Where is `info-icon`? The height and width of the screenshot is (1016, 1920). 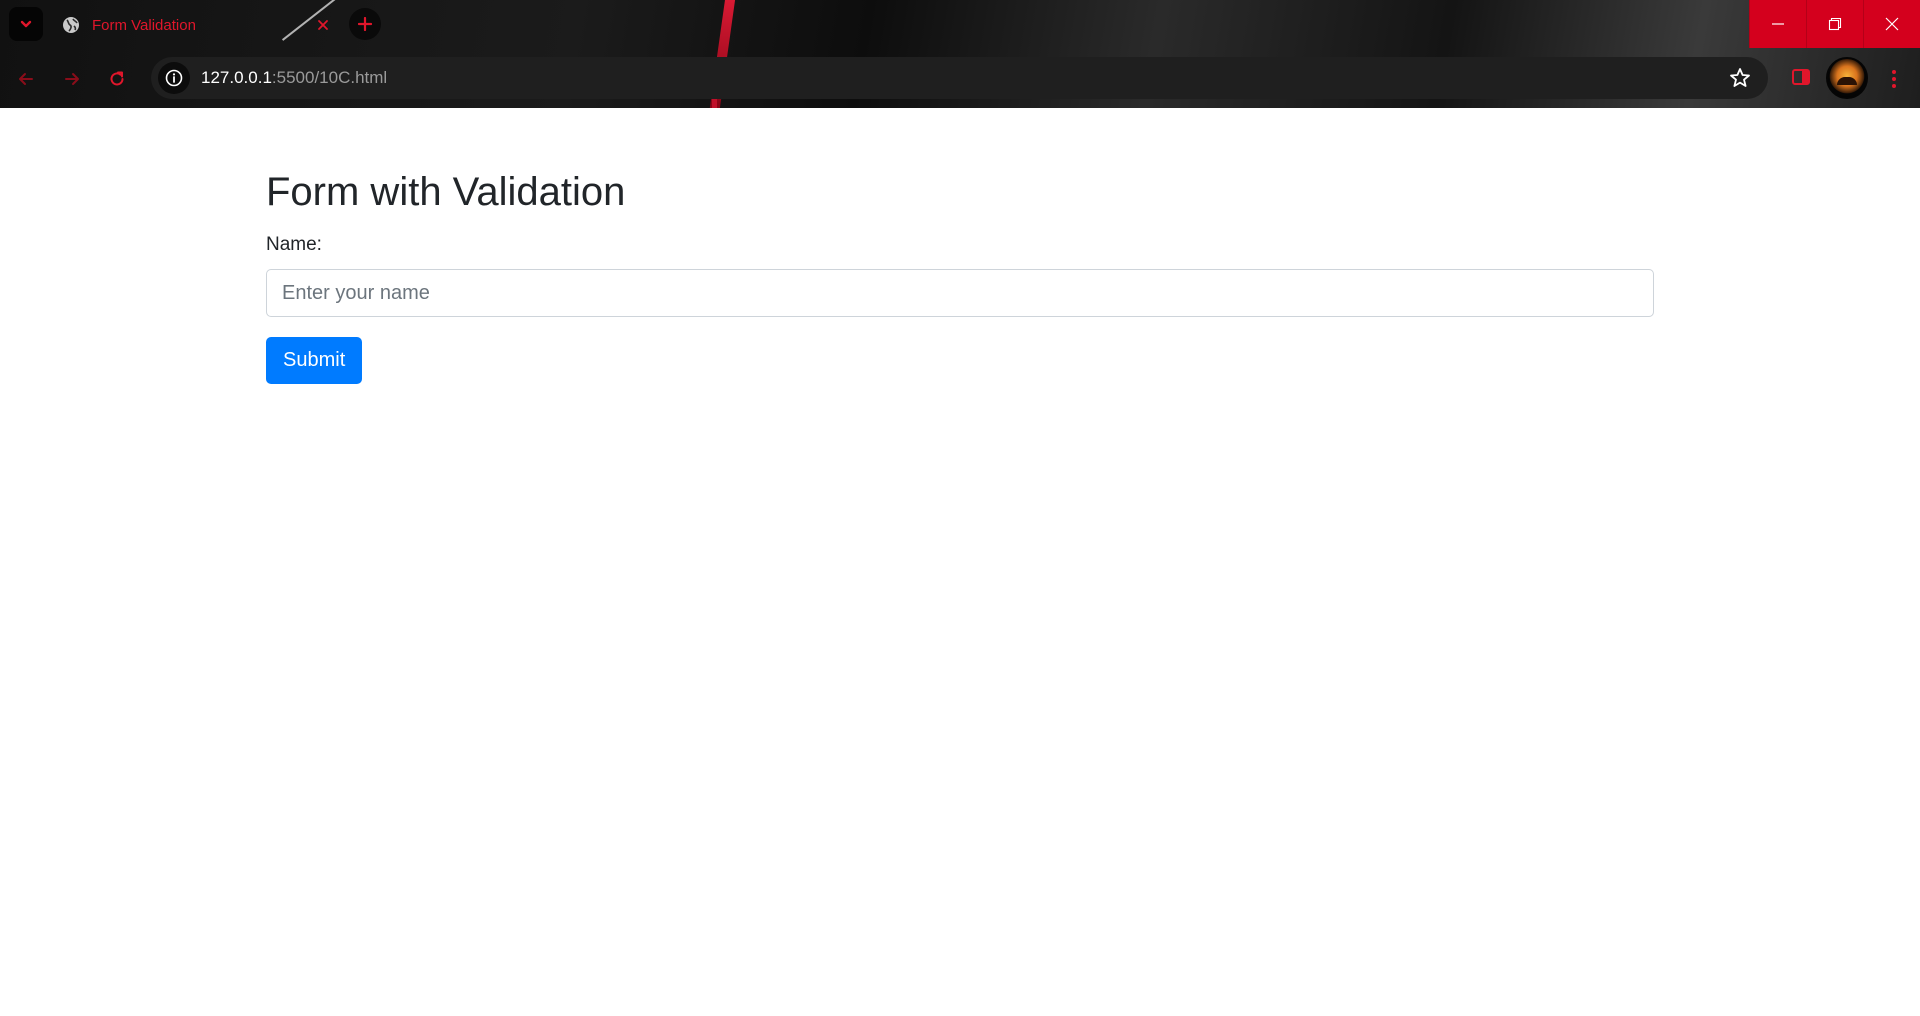
info-icon is located at coordinates (174, 78).